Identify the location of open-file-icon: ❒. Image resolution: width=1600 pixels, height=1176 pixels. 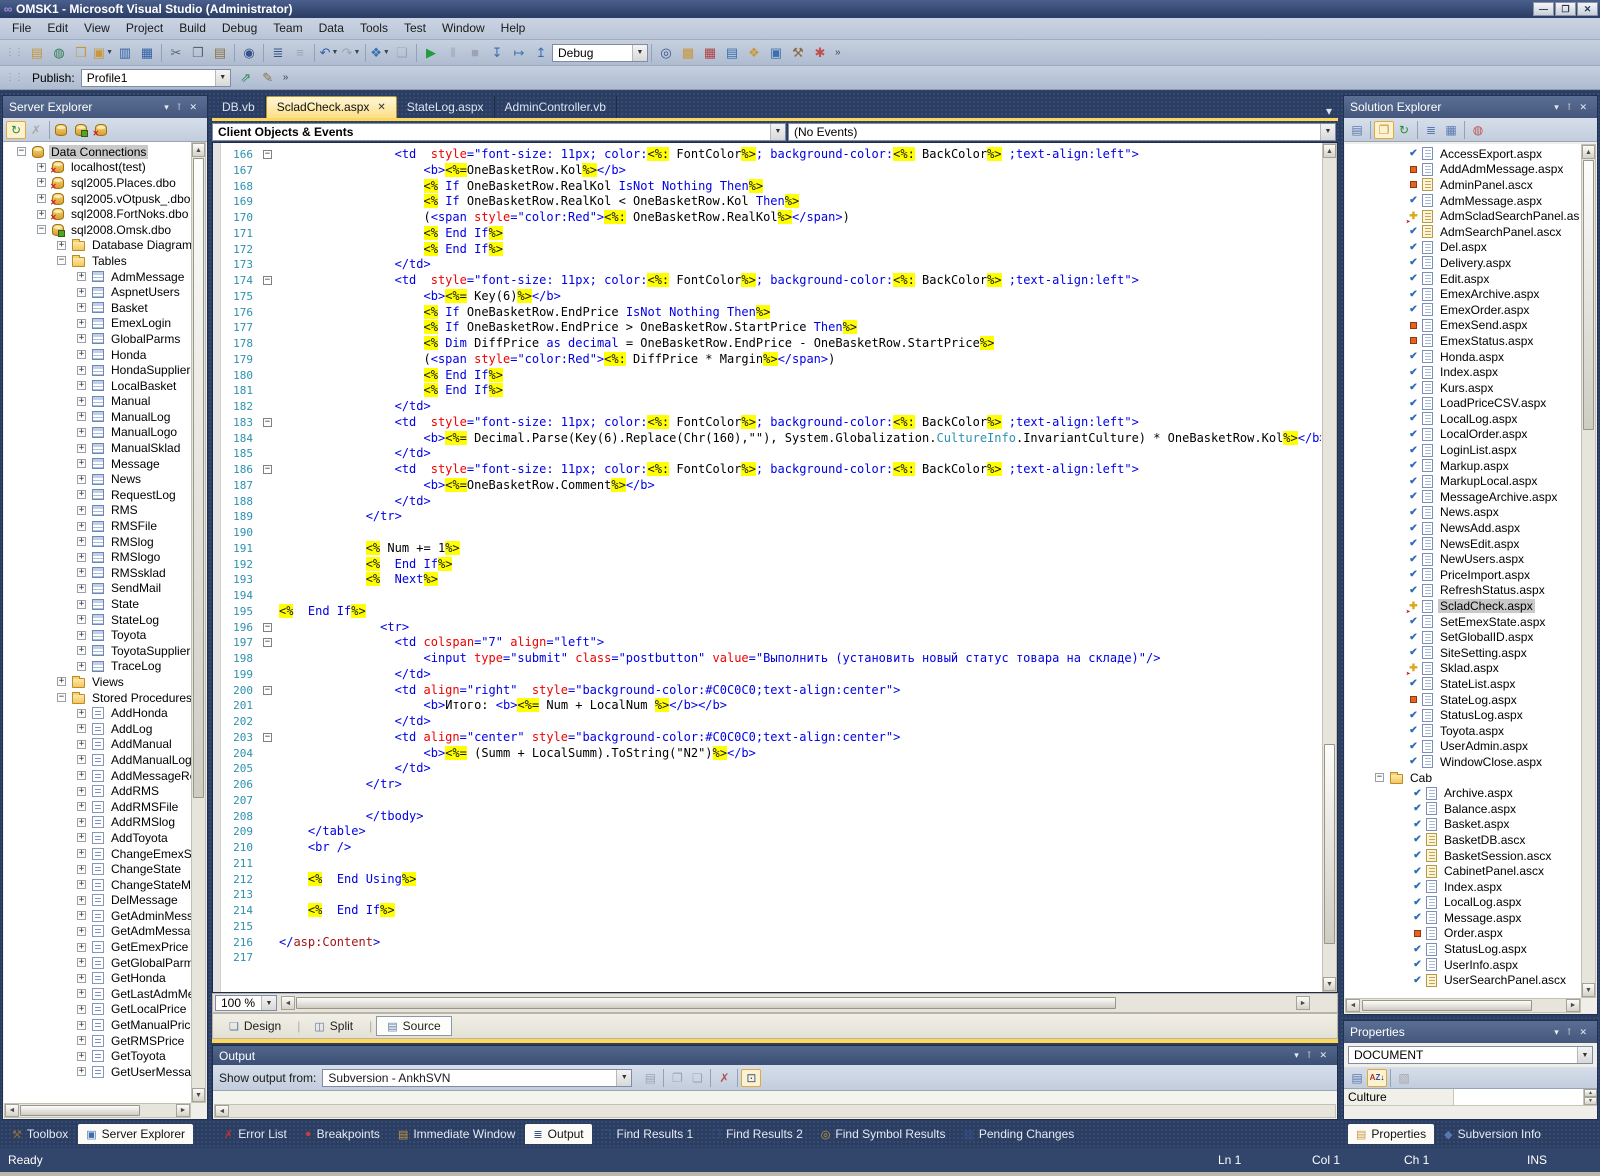
(81, 53).